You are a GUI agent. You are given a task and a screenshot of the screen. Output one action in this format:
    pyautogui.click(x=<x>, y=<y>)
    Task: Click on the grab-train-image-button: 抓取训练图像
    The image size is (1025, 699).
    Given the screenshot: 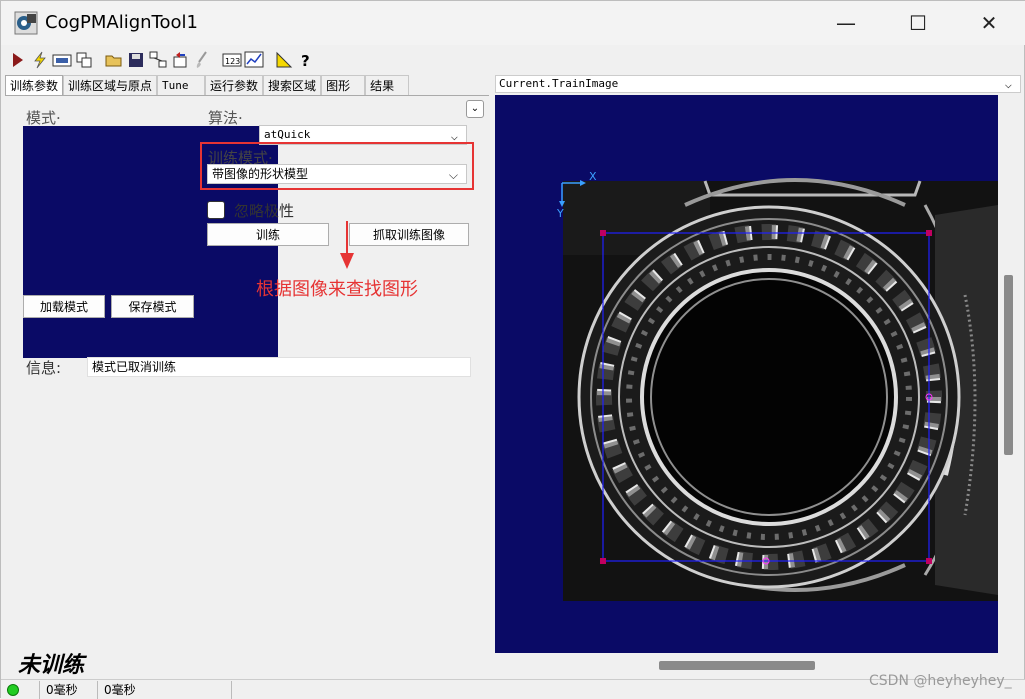 What is the action you would take?
    pyautogui.click(x=409, y=234)
    